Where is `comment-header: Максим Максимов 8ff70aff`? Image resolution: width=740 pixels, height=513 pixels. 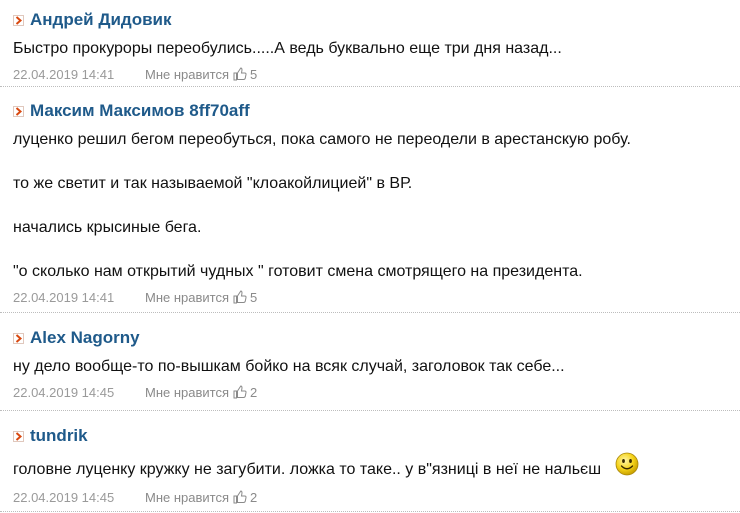 comment-header: Максим Максимов 8ff70aff is located at coordinates (370, 105).